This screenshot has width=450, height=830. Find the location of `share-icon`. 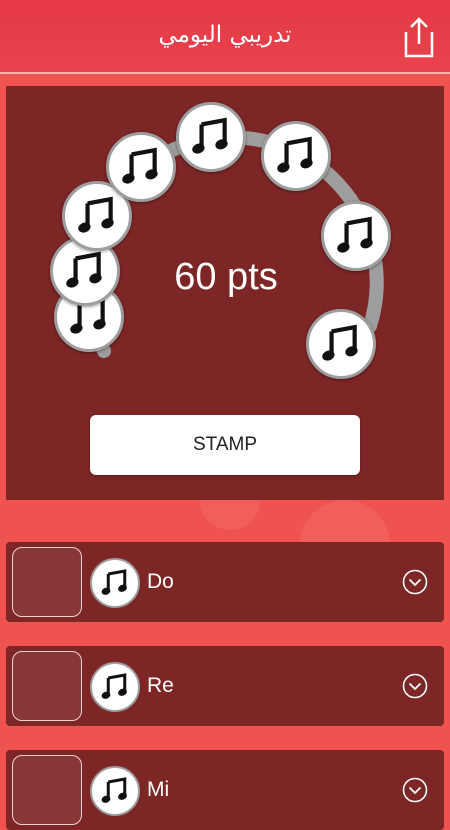

share-icon is located at coordinates (419, 37).